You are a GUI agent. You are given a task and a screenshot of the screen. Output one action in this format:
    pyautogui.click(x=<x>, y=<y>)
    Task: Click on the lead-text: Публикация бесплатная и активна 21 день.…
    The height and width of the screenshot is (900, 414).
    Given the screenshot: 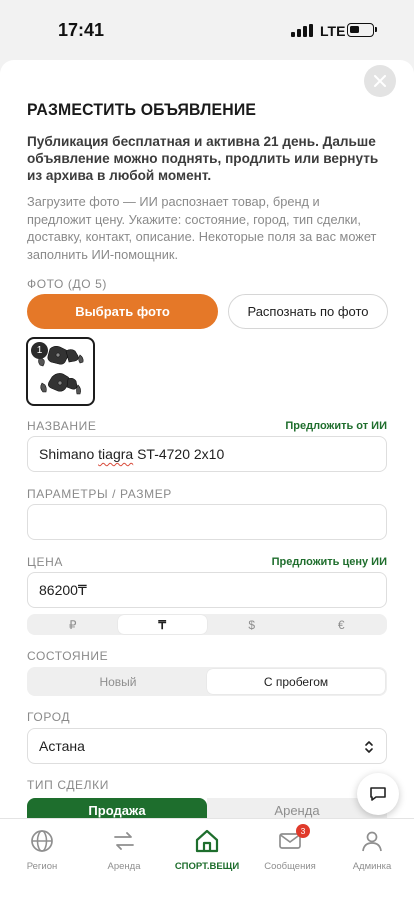 What is the action you would take?
    pyautogui.click(x=203, y=158)
    